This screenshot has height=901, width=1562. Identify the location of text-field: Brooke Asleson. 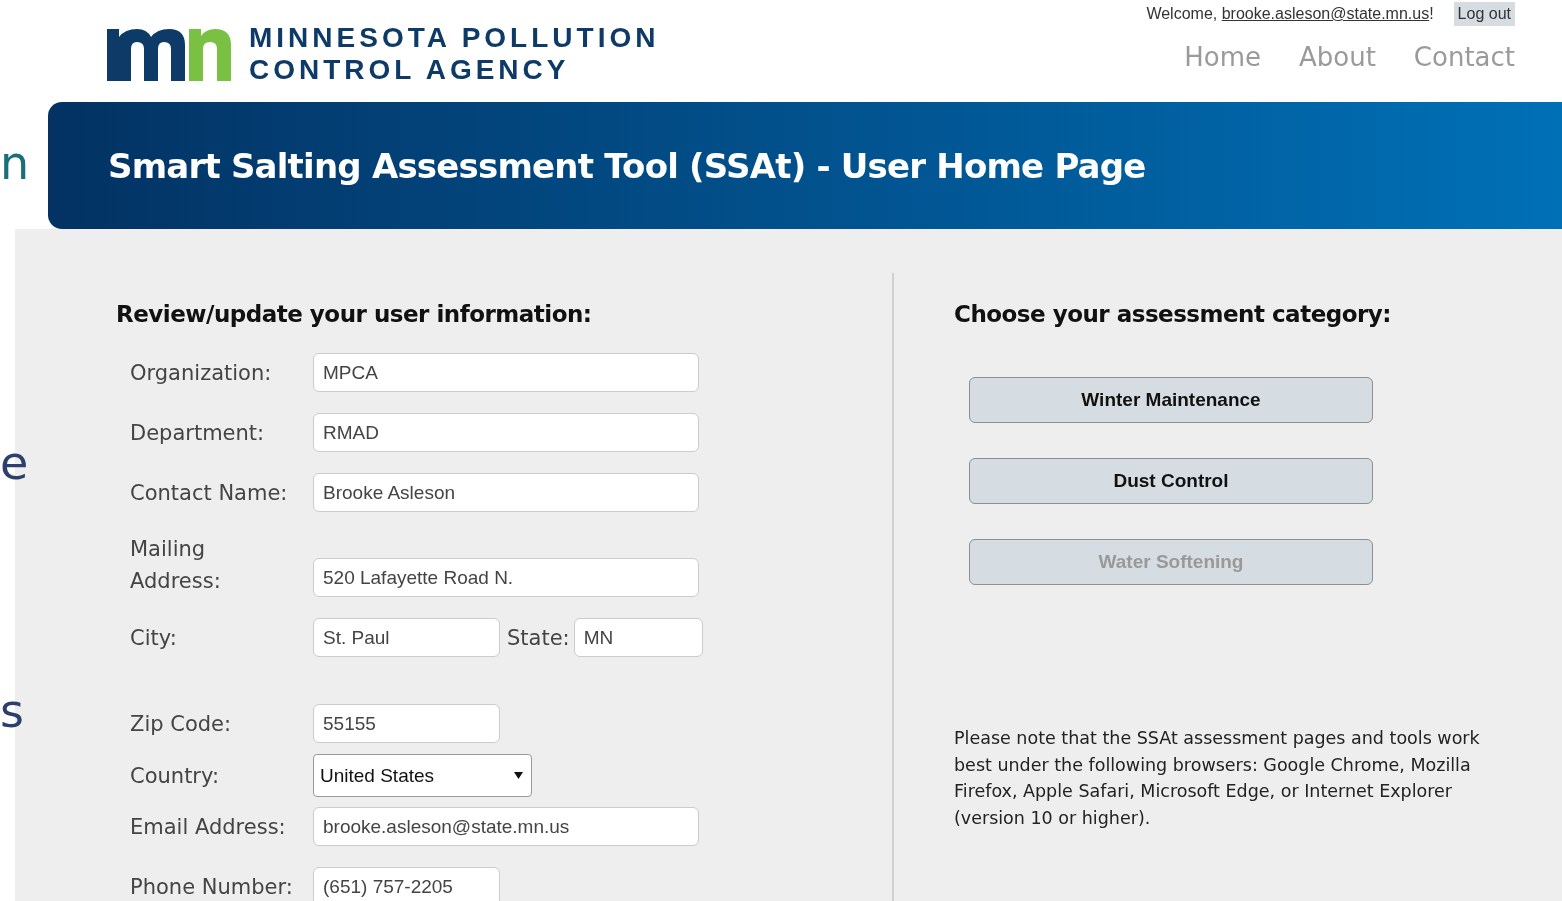
(506, 492).